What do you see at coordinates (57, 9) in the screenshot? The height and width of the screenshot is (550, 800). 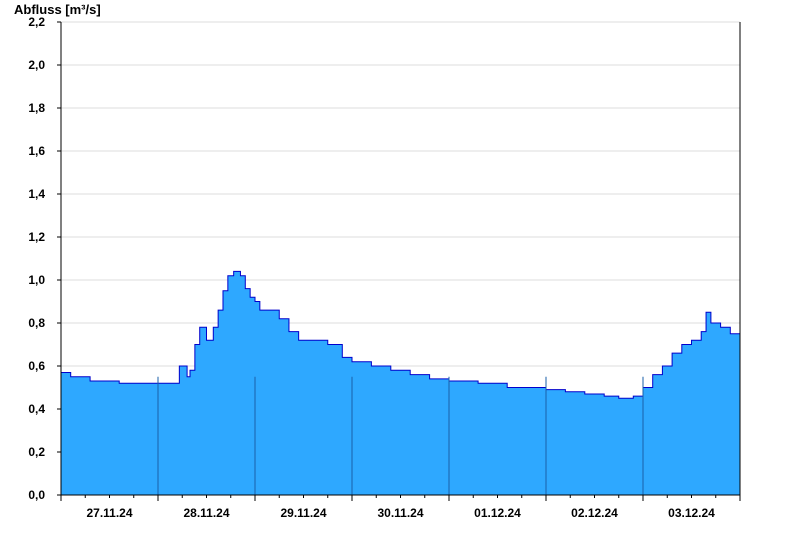 I see `y-axis-label: Abfluss [m³/s]` at bounding box center [57, 9].